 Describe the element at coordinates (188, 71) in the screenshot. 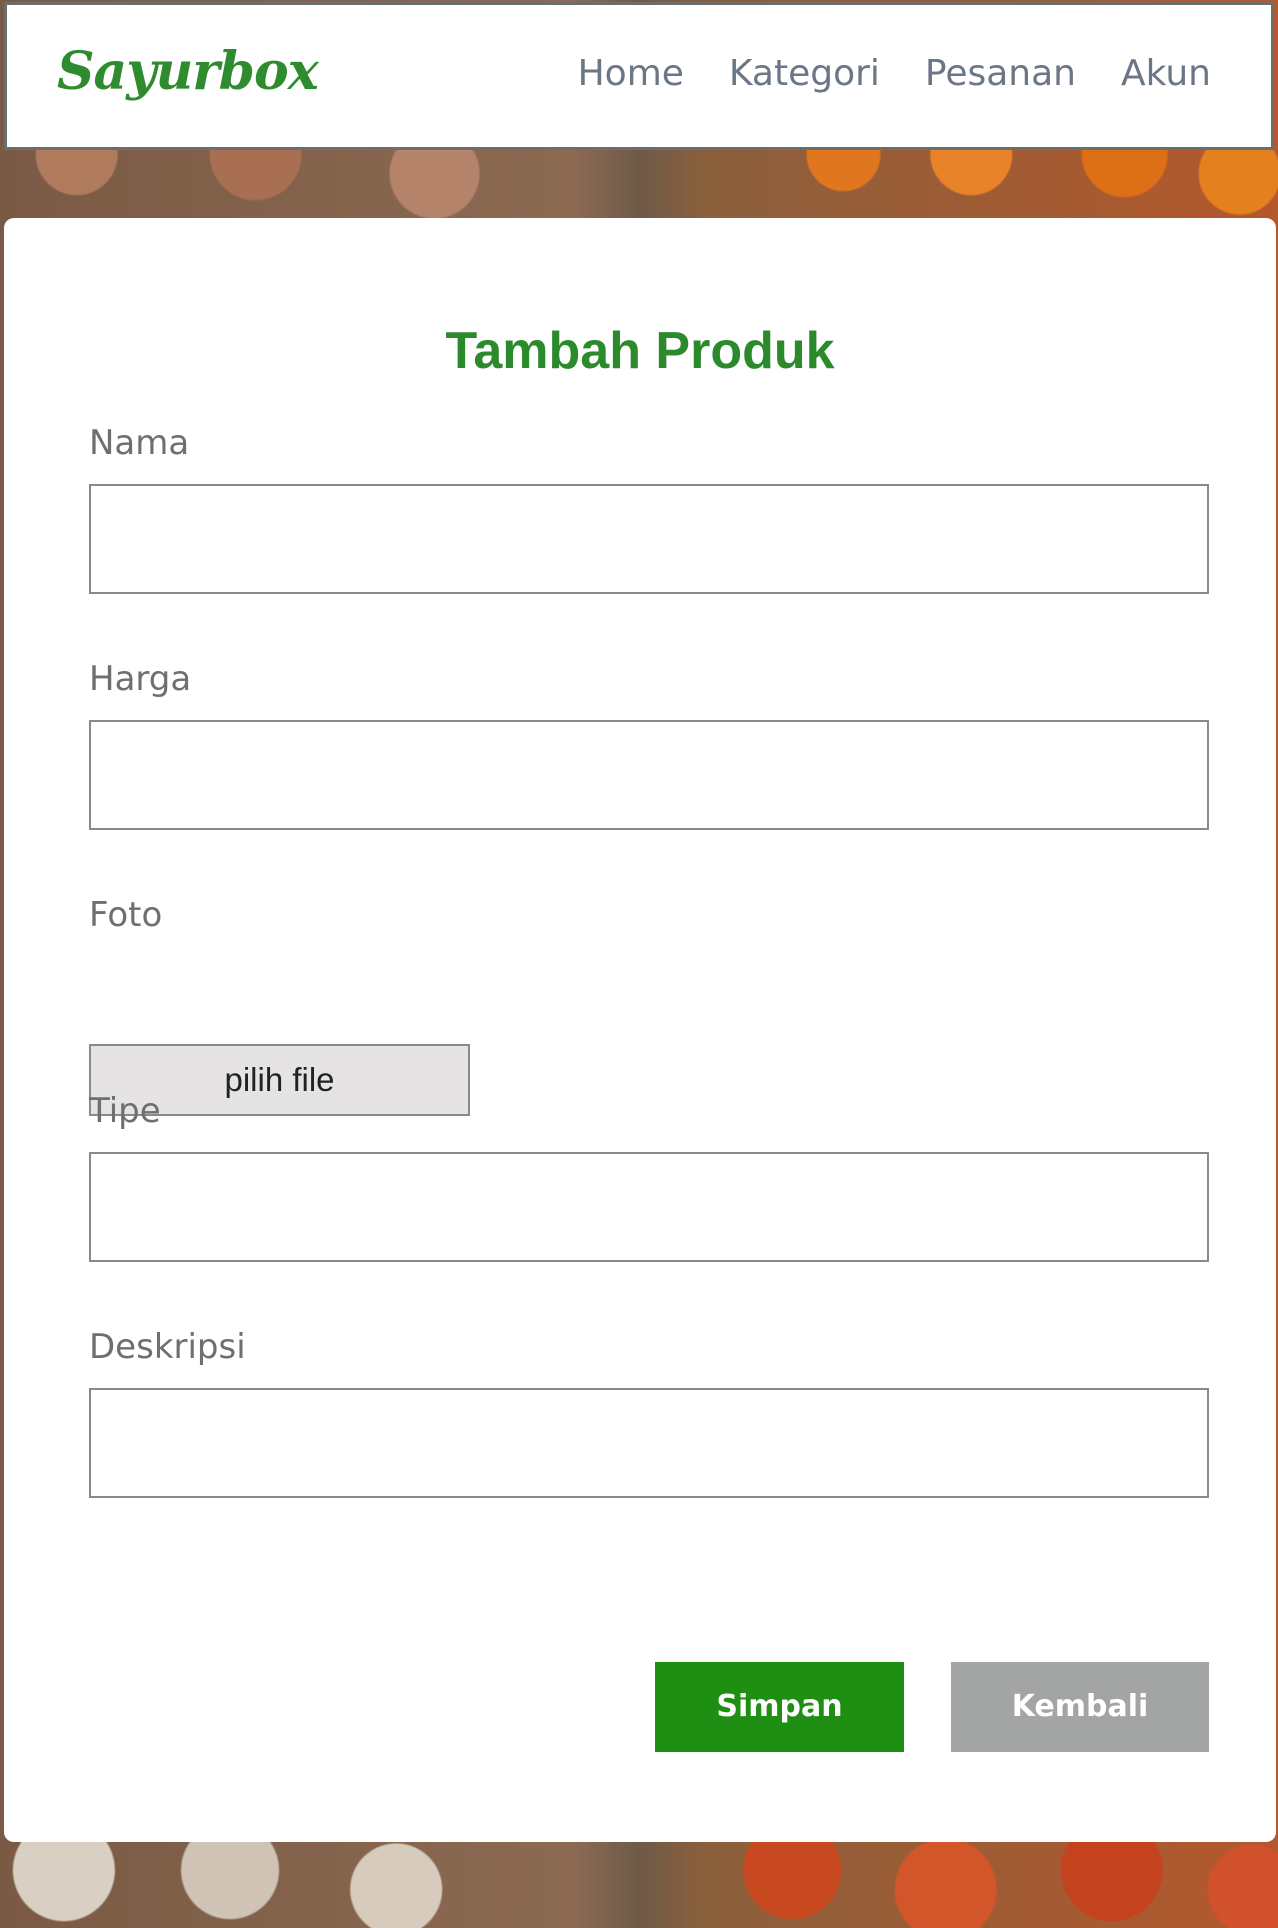

I see `brand-logo: Sayurbox` at that location.